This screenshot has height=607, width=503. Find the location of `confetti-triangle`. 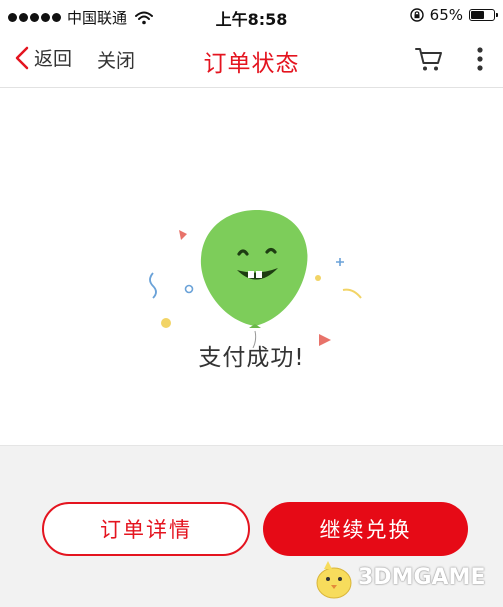

confetti-triangle is located at coordinates (183, 235).